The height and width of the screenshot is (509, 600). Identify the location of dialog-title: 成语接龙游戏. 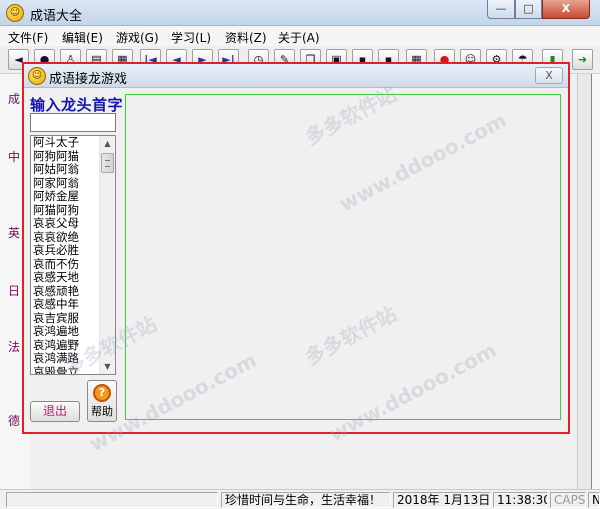
(88, 79).